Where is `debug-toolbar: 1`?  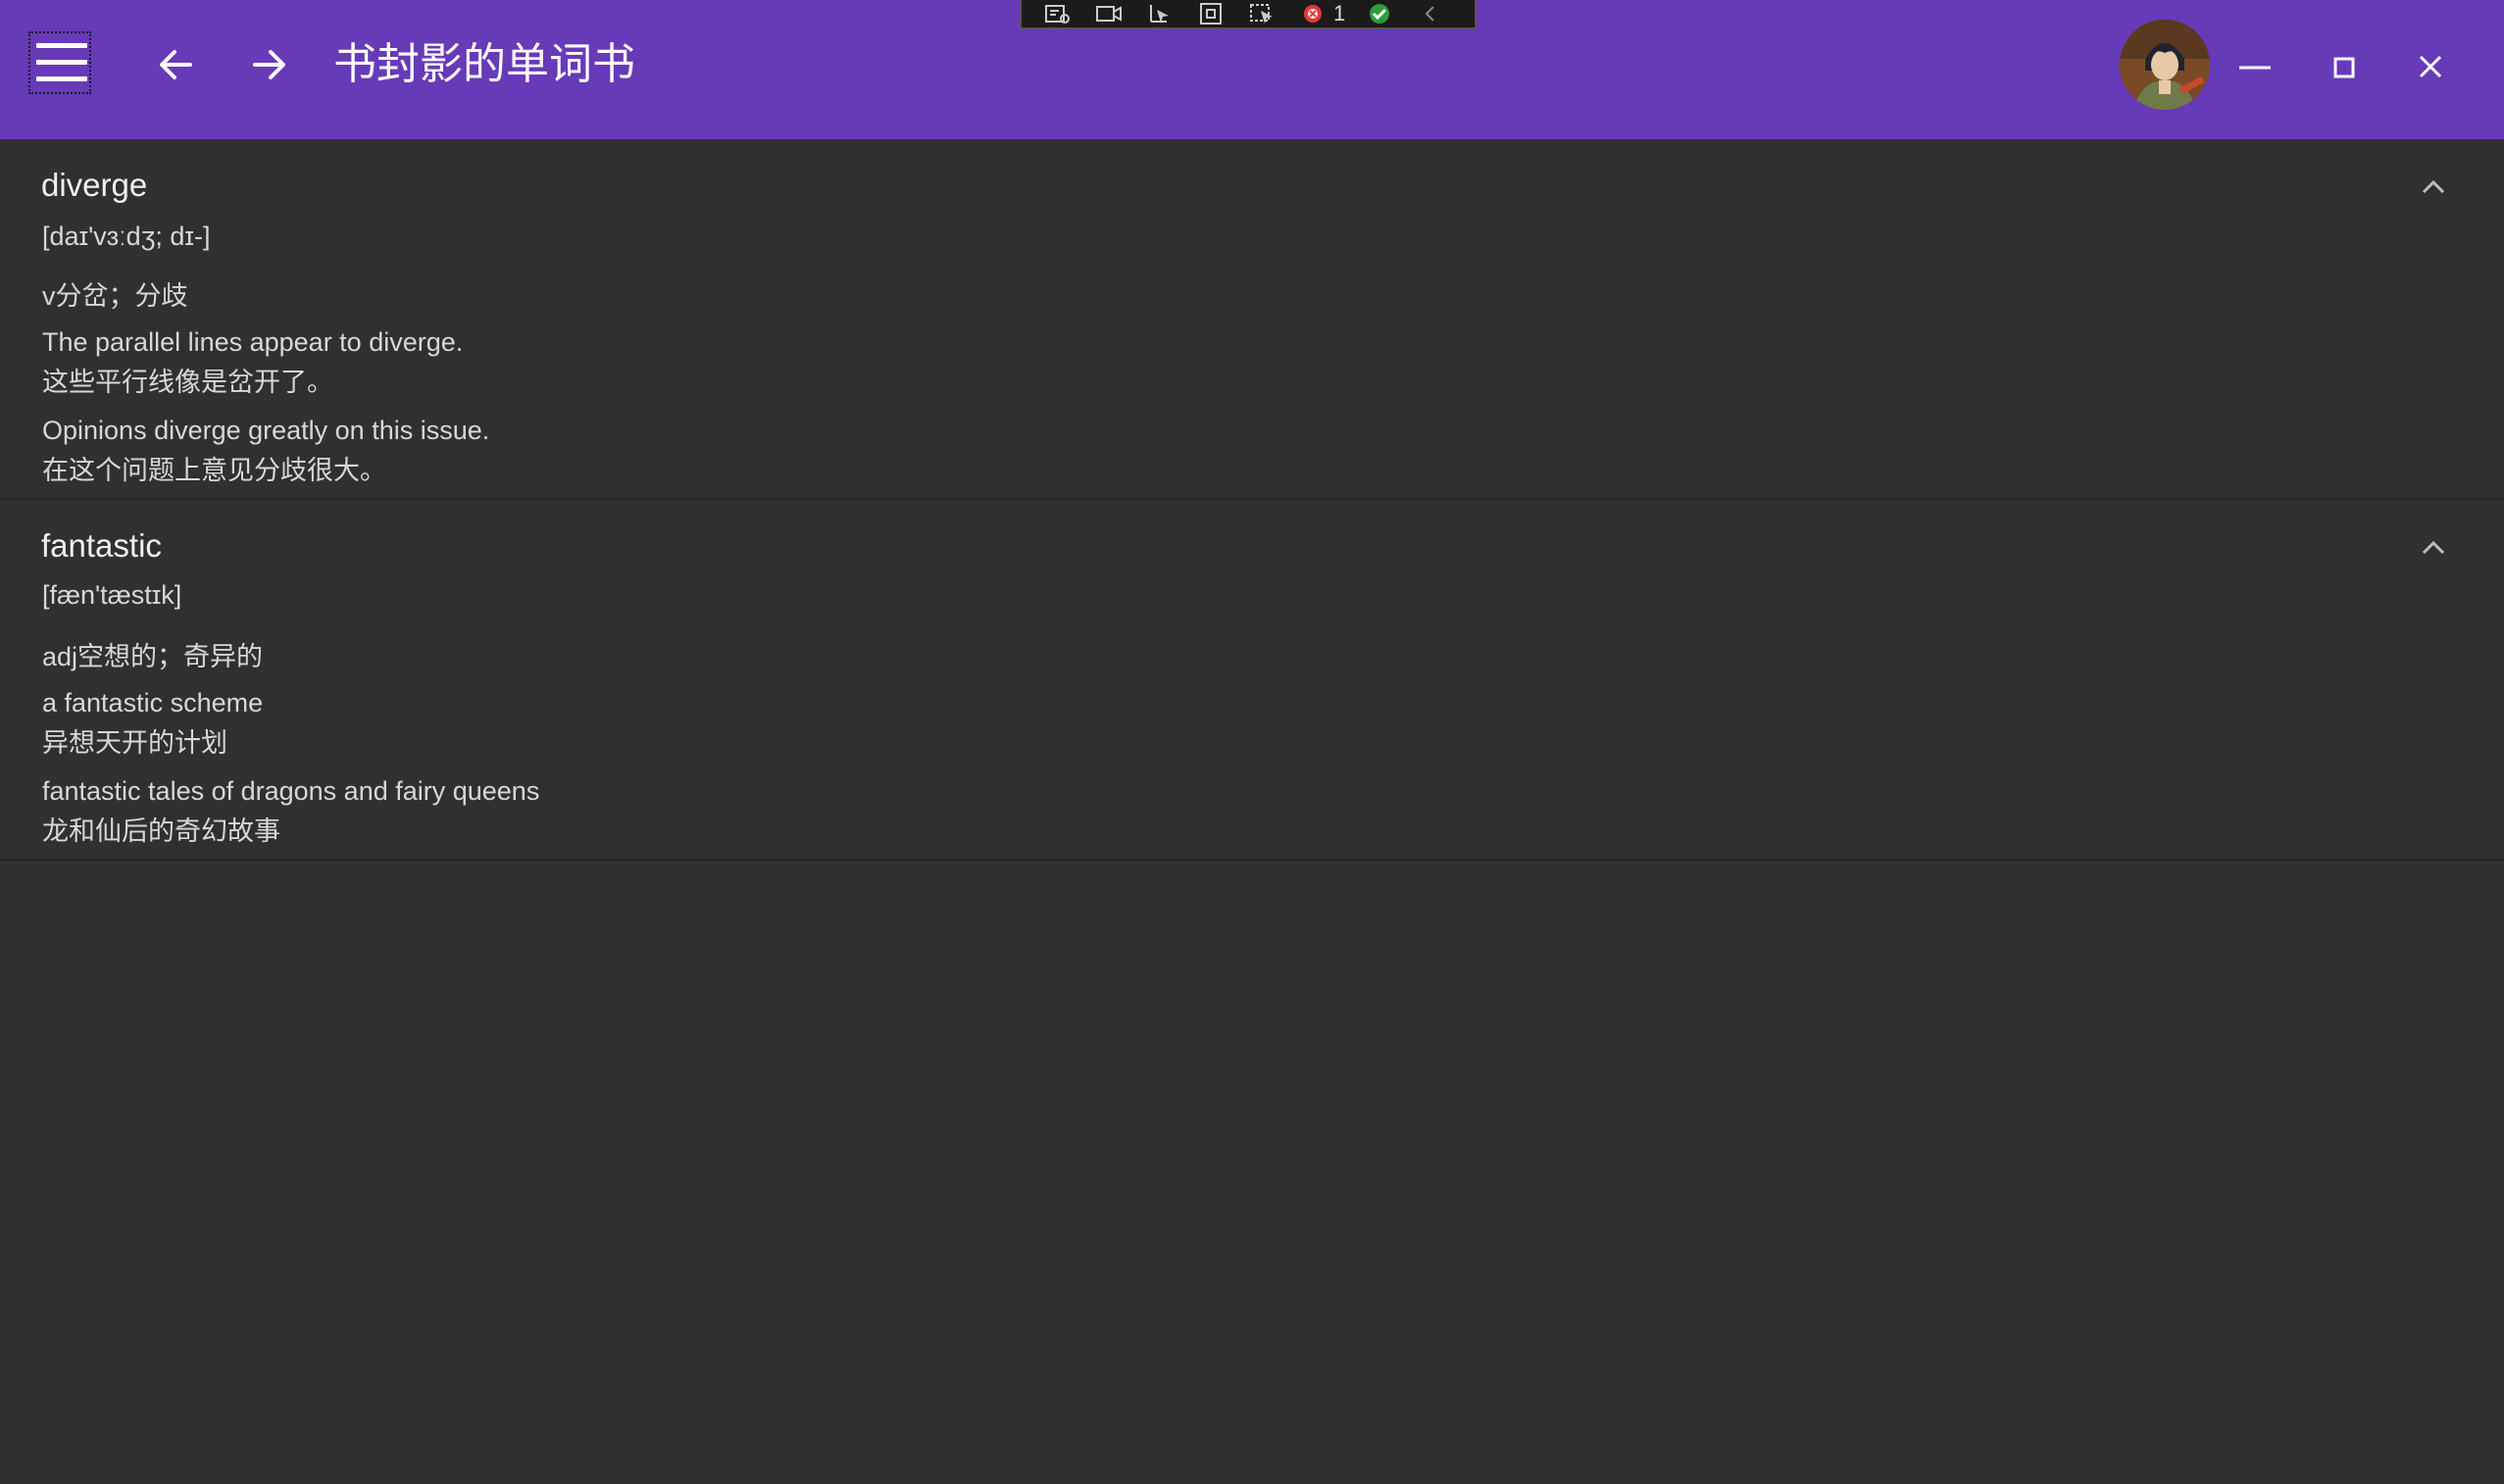
debug-toolbar: 1 is located at coordinates (1248, 14).